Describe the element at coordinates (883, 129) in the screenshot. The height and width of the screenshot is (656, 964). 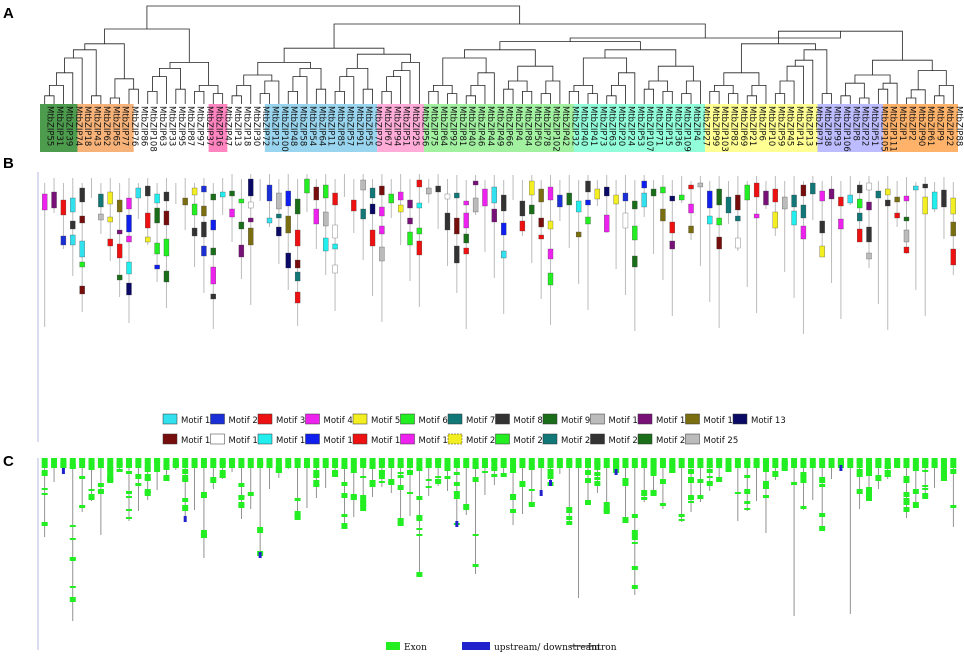
I see `leaf-label: MtbZIP105` at that location.